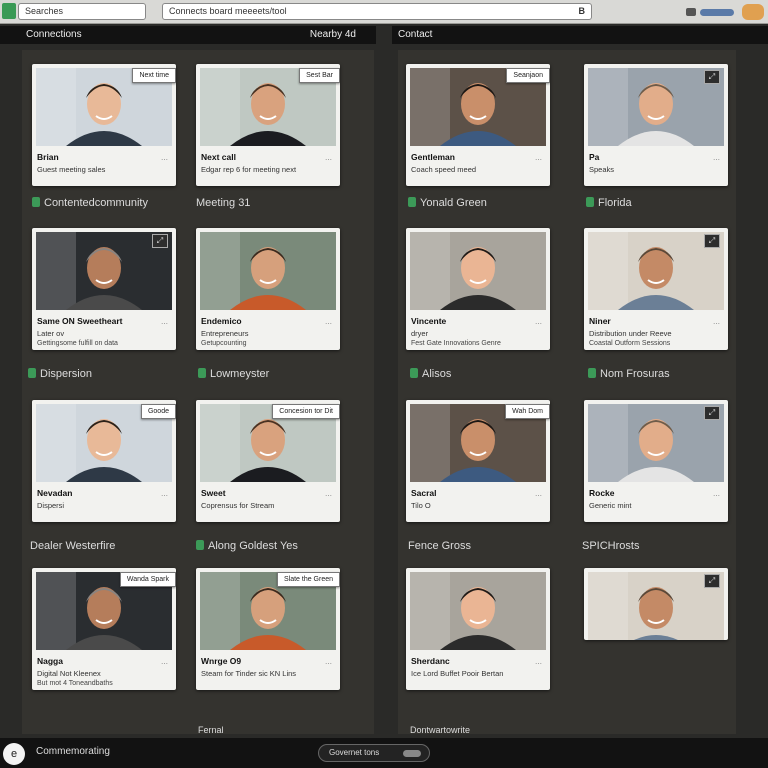 Image resolution: width=768 pixels, height=768 pixels. Describe the element at coordinates (630, 333) in the screenshot. I see `contact-detail: Distribution under Reeve` at that location.